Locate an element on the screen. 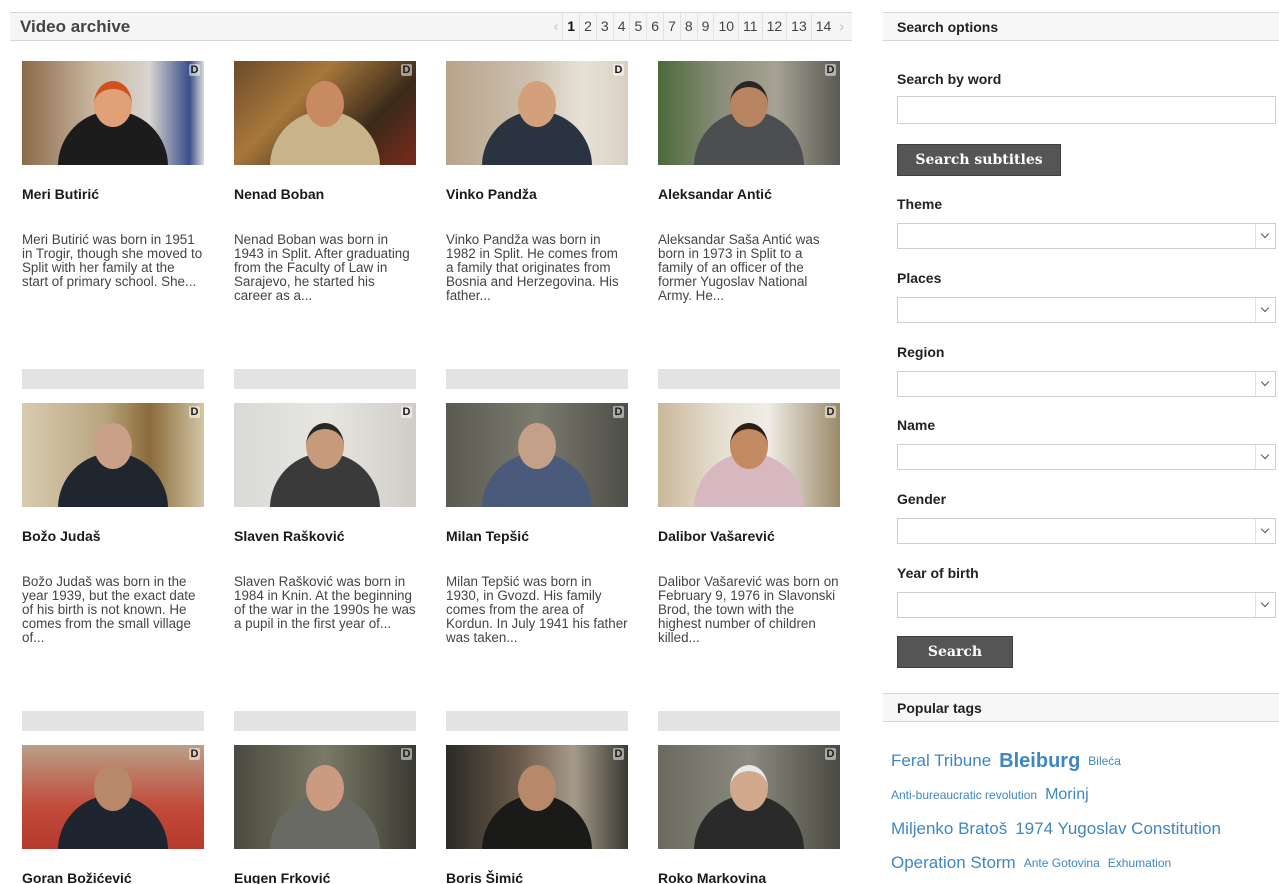 The image size is (1279, 884). video-card: D Boris Šimić is located at coordinates (537, 814).